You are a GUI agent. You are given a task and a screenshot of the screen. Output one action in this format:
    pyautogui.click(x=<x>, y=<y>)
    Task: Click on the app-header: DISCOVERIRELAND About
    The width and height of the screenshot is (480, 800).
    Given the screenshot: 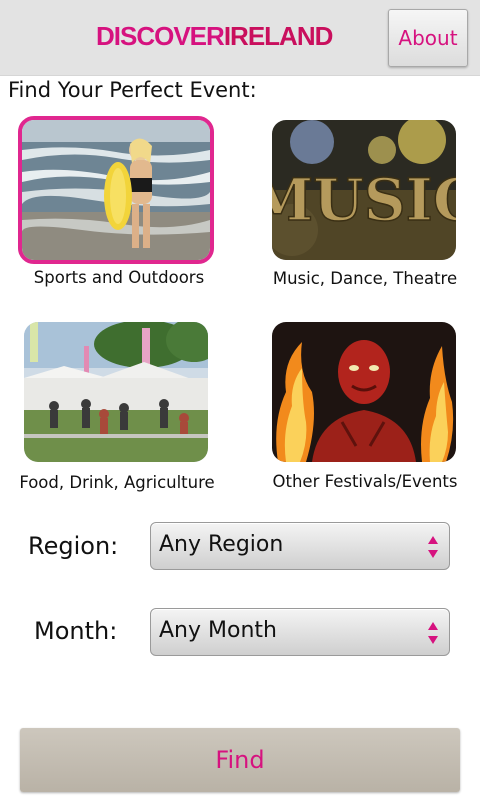 What is the action you would take?
    pyautogui.click(x=240, y=38)
    